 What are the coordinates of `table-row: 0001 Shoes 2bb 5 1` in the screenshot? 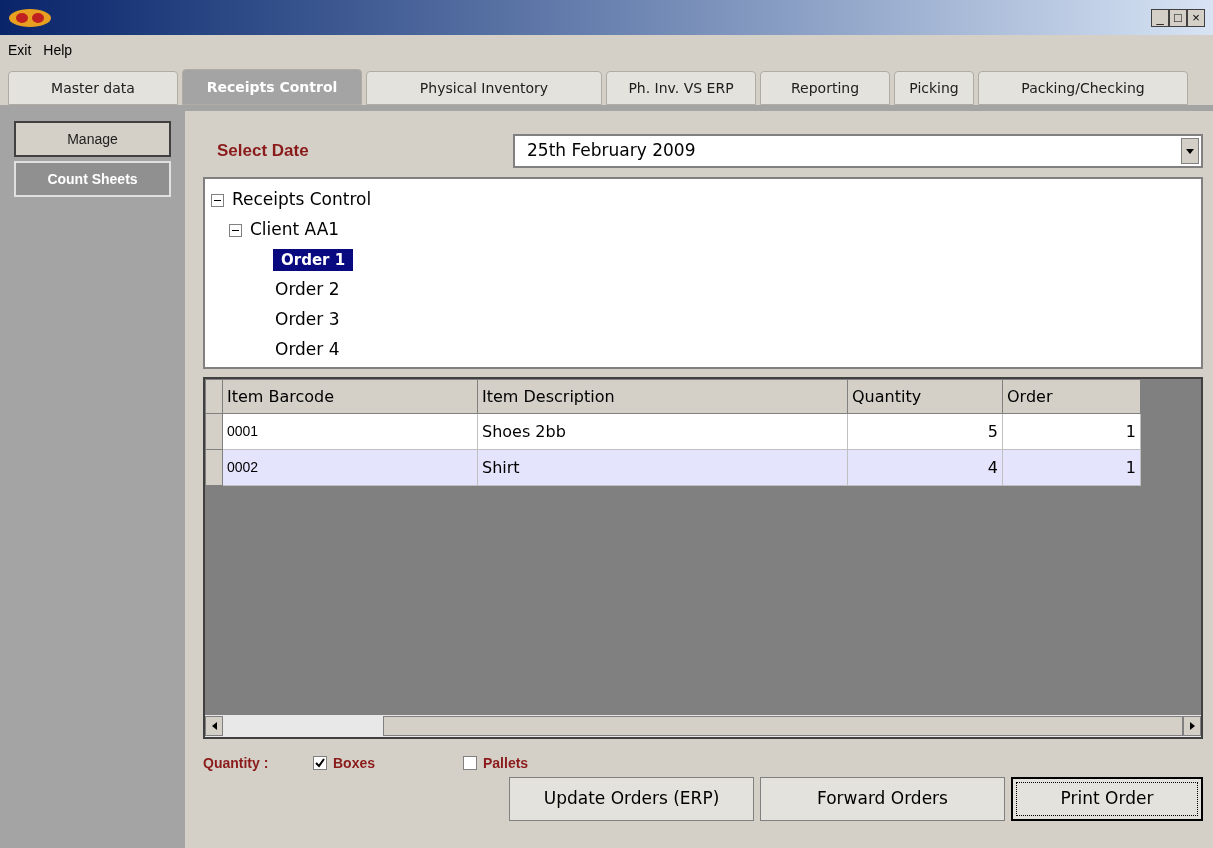 It's located at (673, 431).